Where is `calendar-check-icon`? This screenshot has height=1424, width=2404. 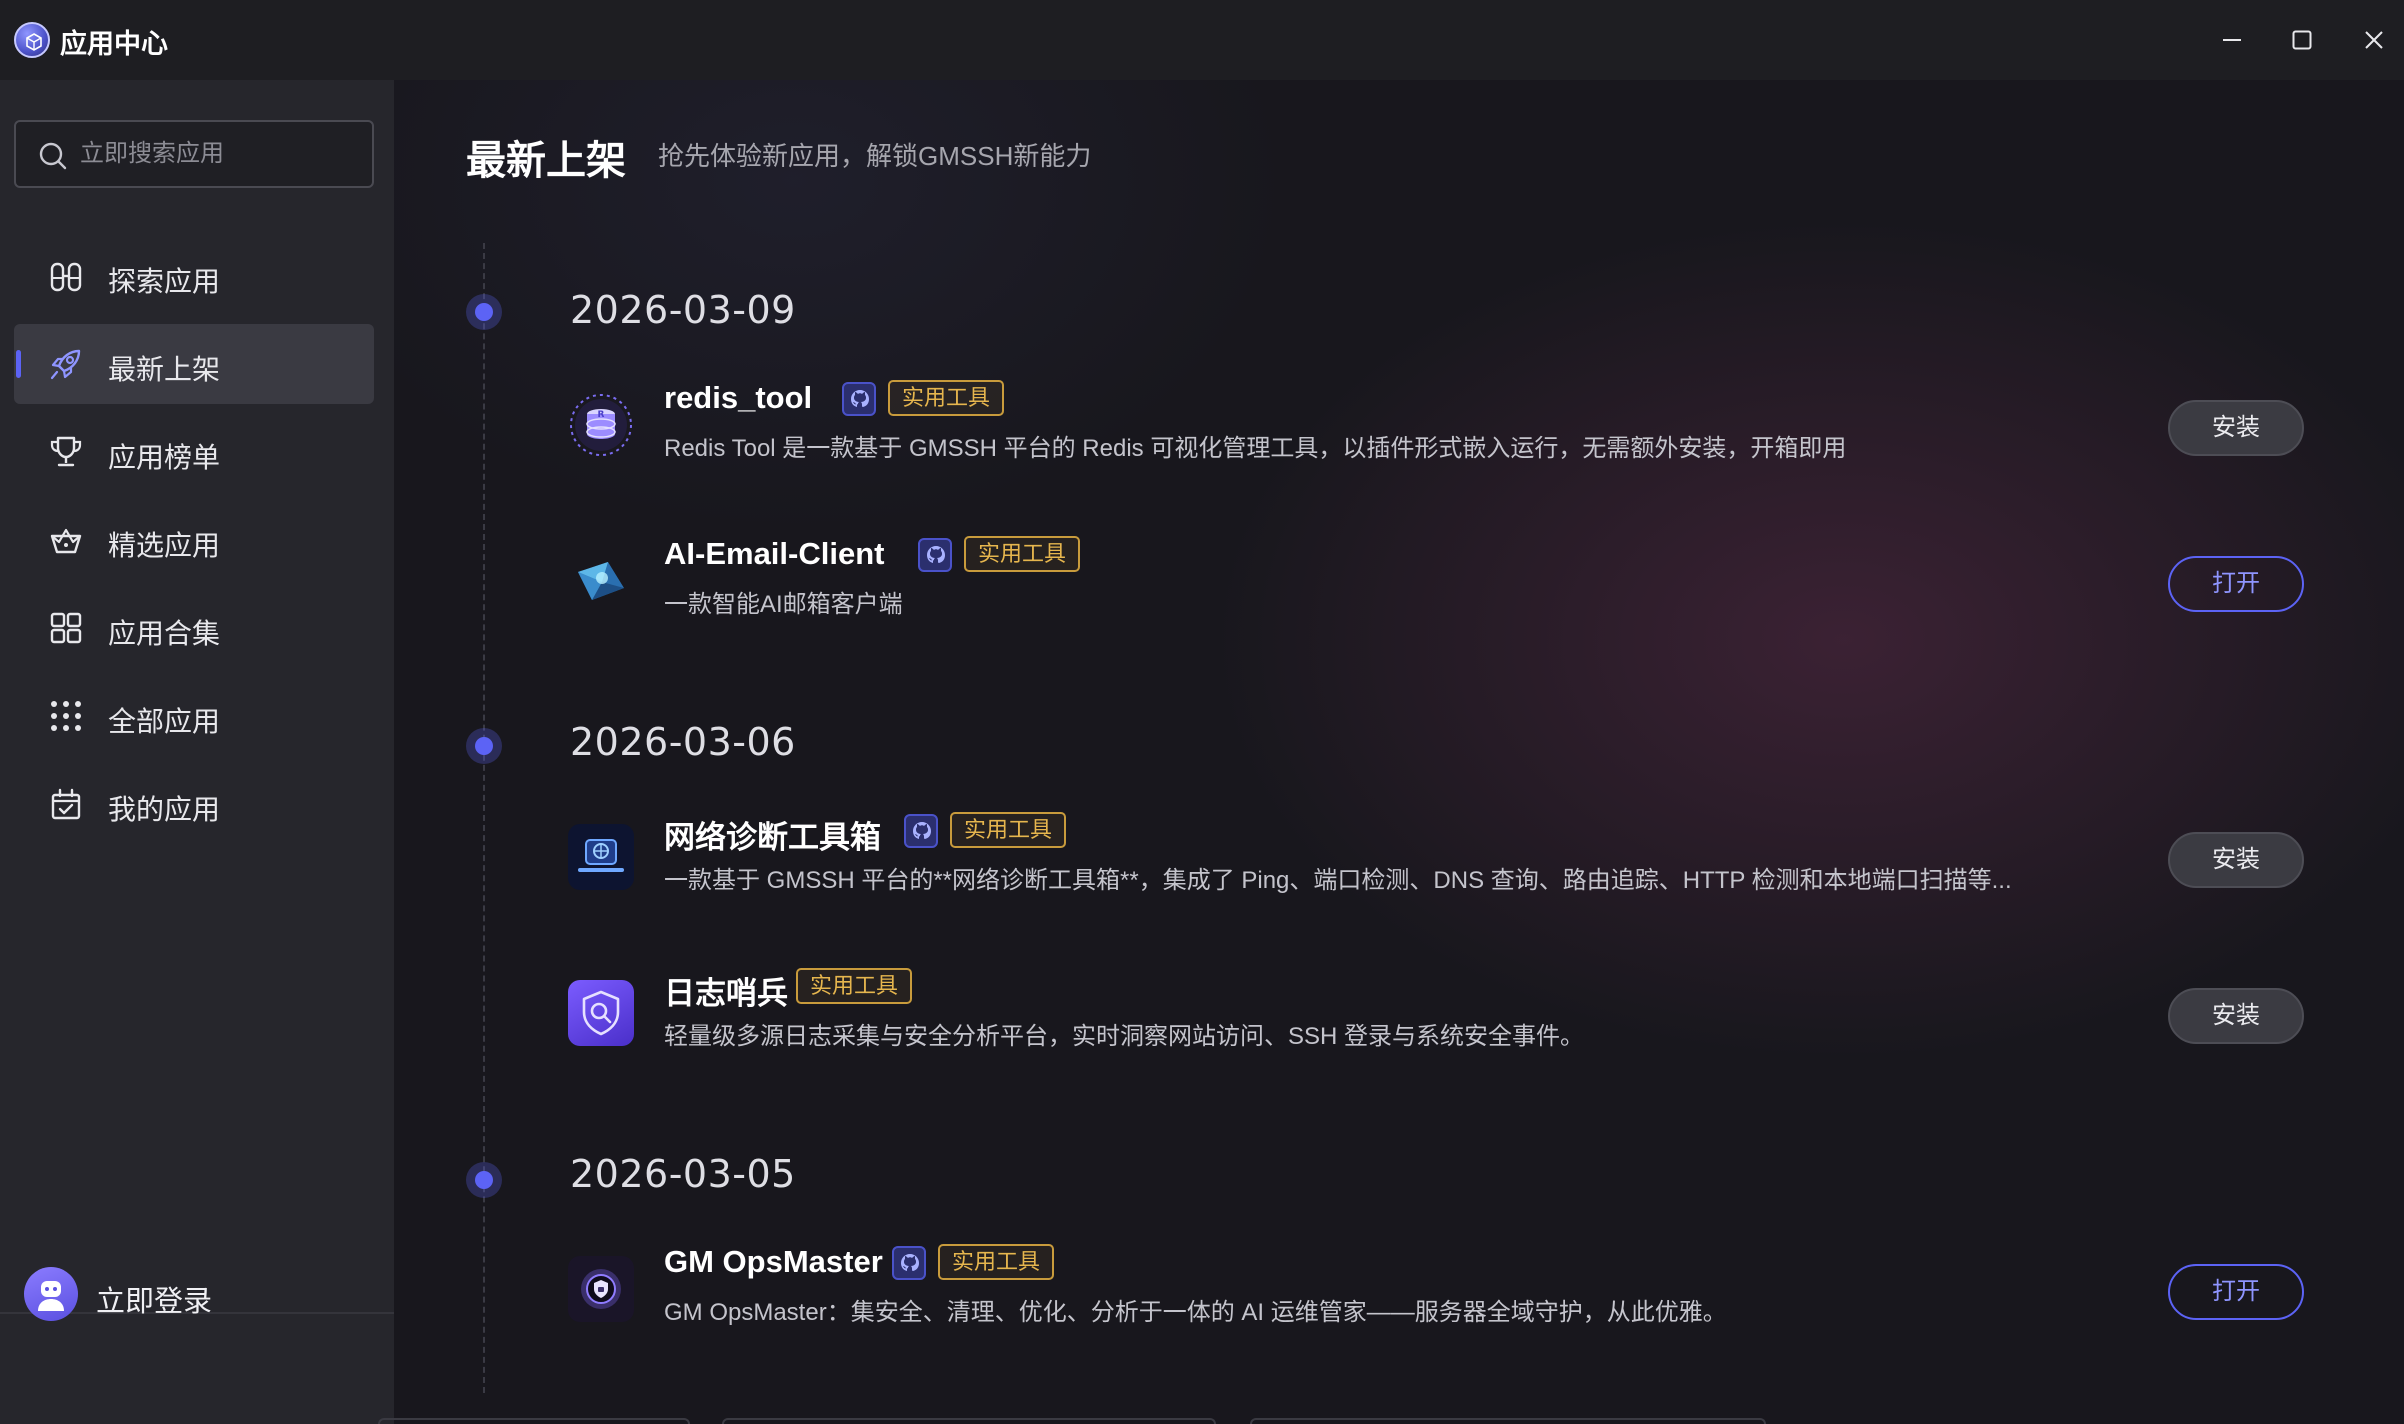 calendar-check-icon is located at coordinates (66, 804).